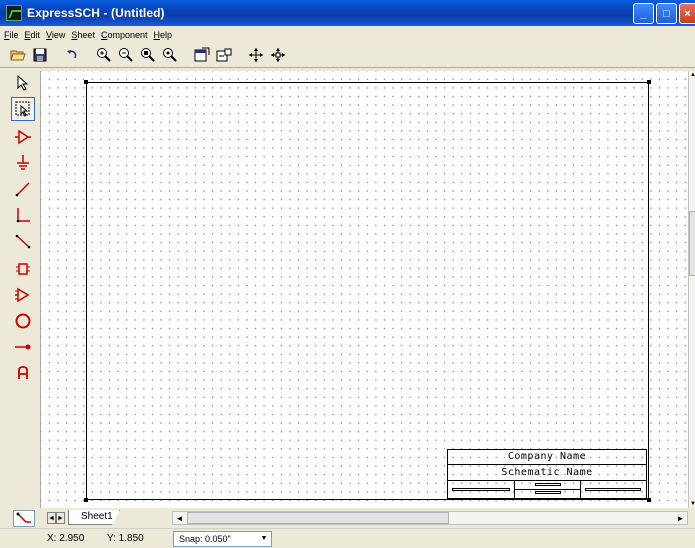 Image resolution: width=695 pixels, height=548 pixels. I want to click on tab-scroll-left-button: ◄, so click(51, 518).